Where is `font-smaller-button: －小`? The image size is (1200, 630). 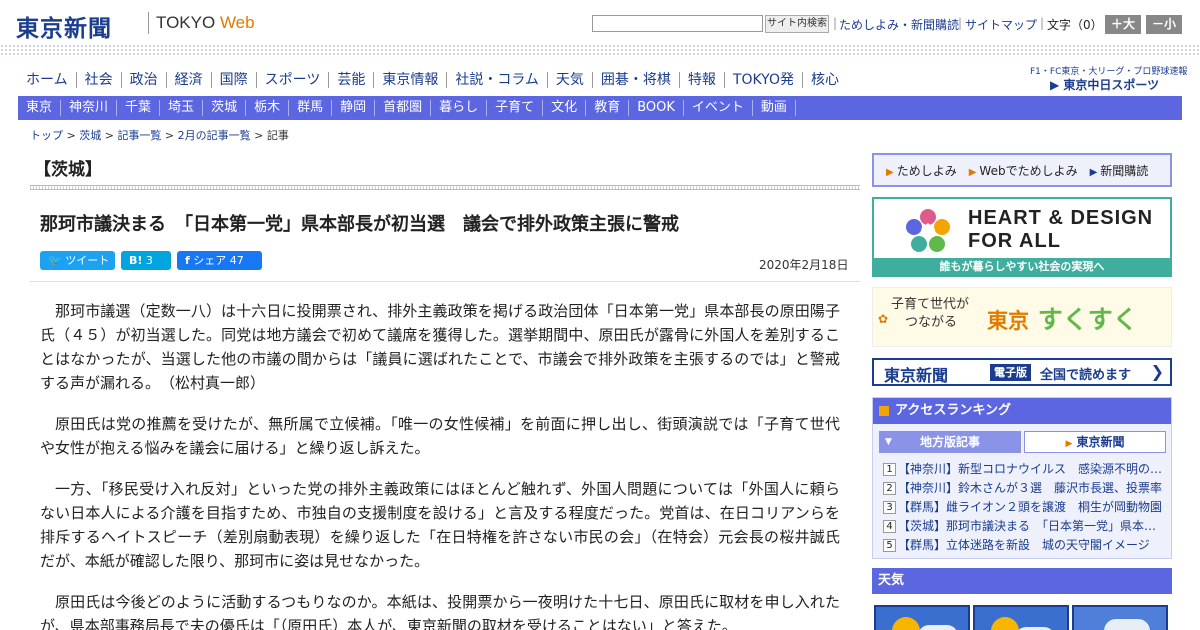
font-smaller-button: －小 is located at coordinates (1164, 24).